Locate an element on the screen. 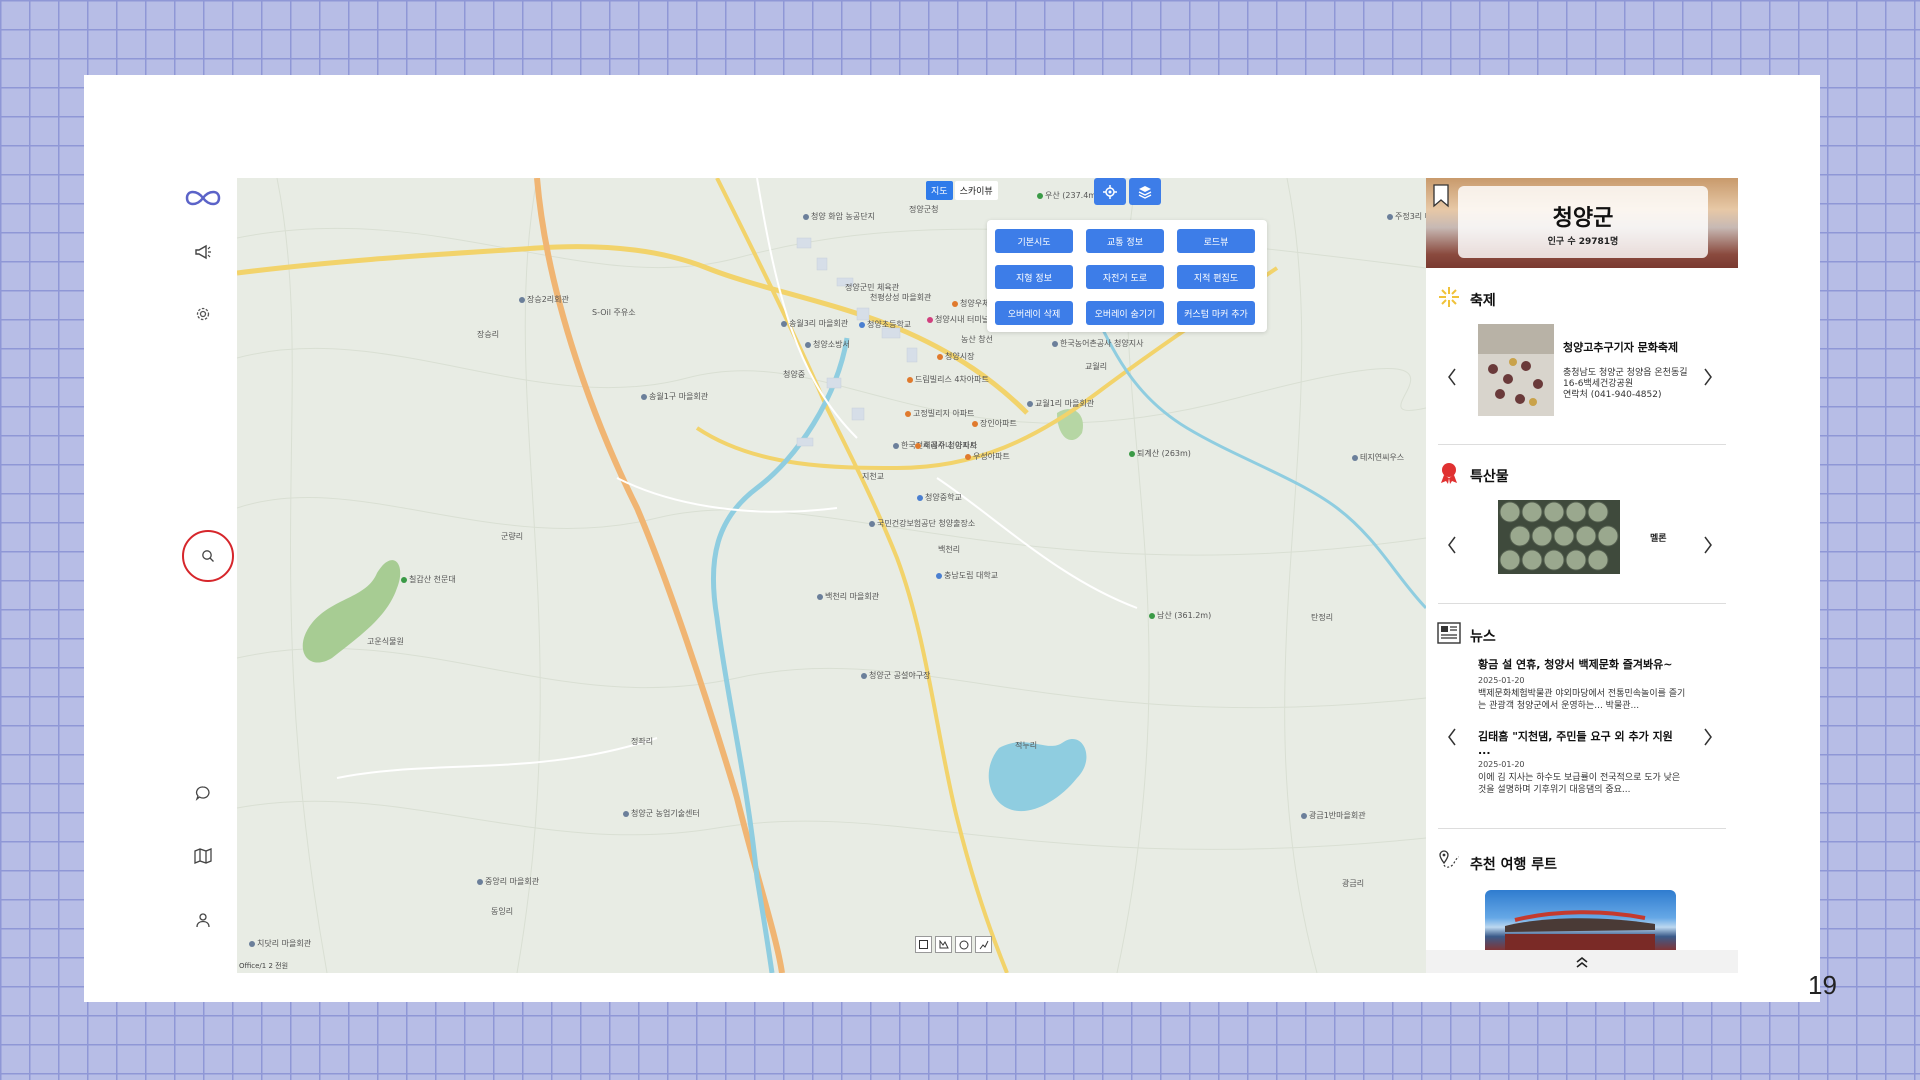 The image size is (1920, 1080). news-next-arrow-icon is located at coordinates (1708, 737).